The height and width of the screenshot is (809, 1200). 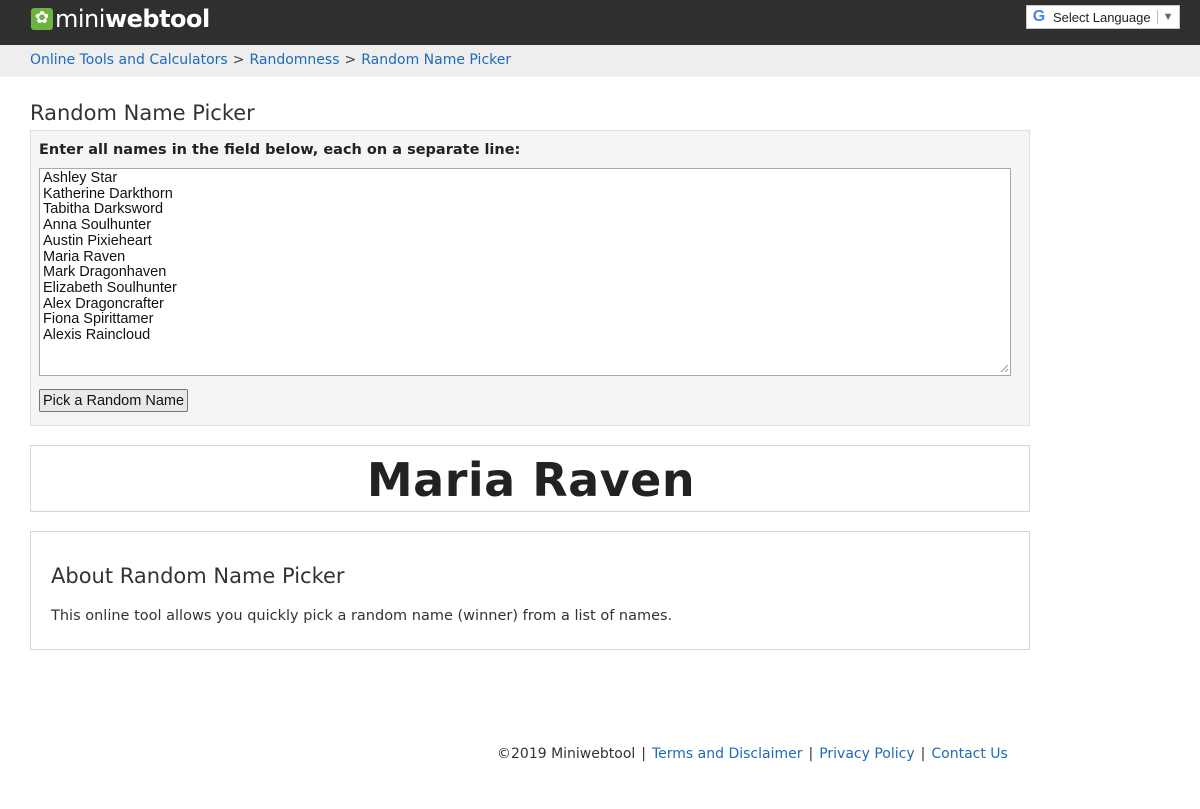 What do you see at coordinates (80, 18) in the screenshot?
I see `logo-text-mini: mini` at bounding box center [80, 18].